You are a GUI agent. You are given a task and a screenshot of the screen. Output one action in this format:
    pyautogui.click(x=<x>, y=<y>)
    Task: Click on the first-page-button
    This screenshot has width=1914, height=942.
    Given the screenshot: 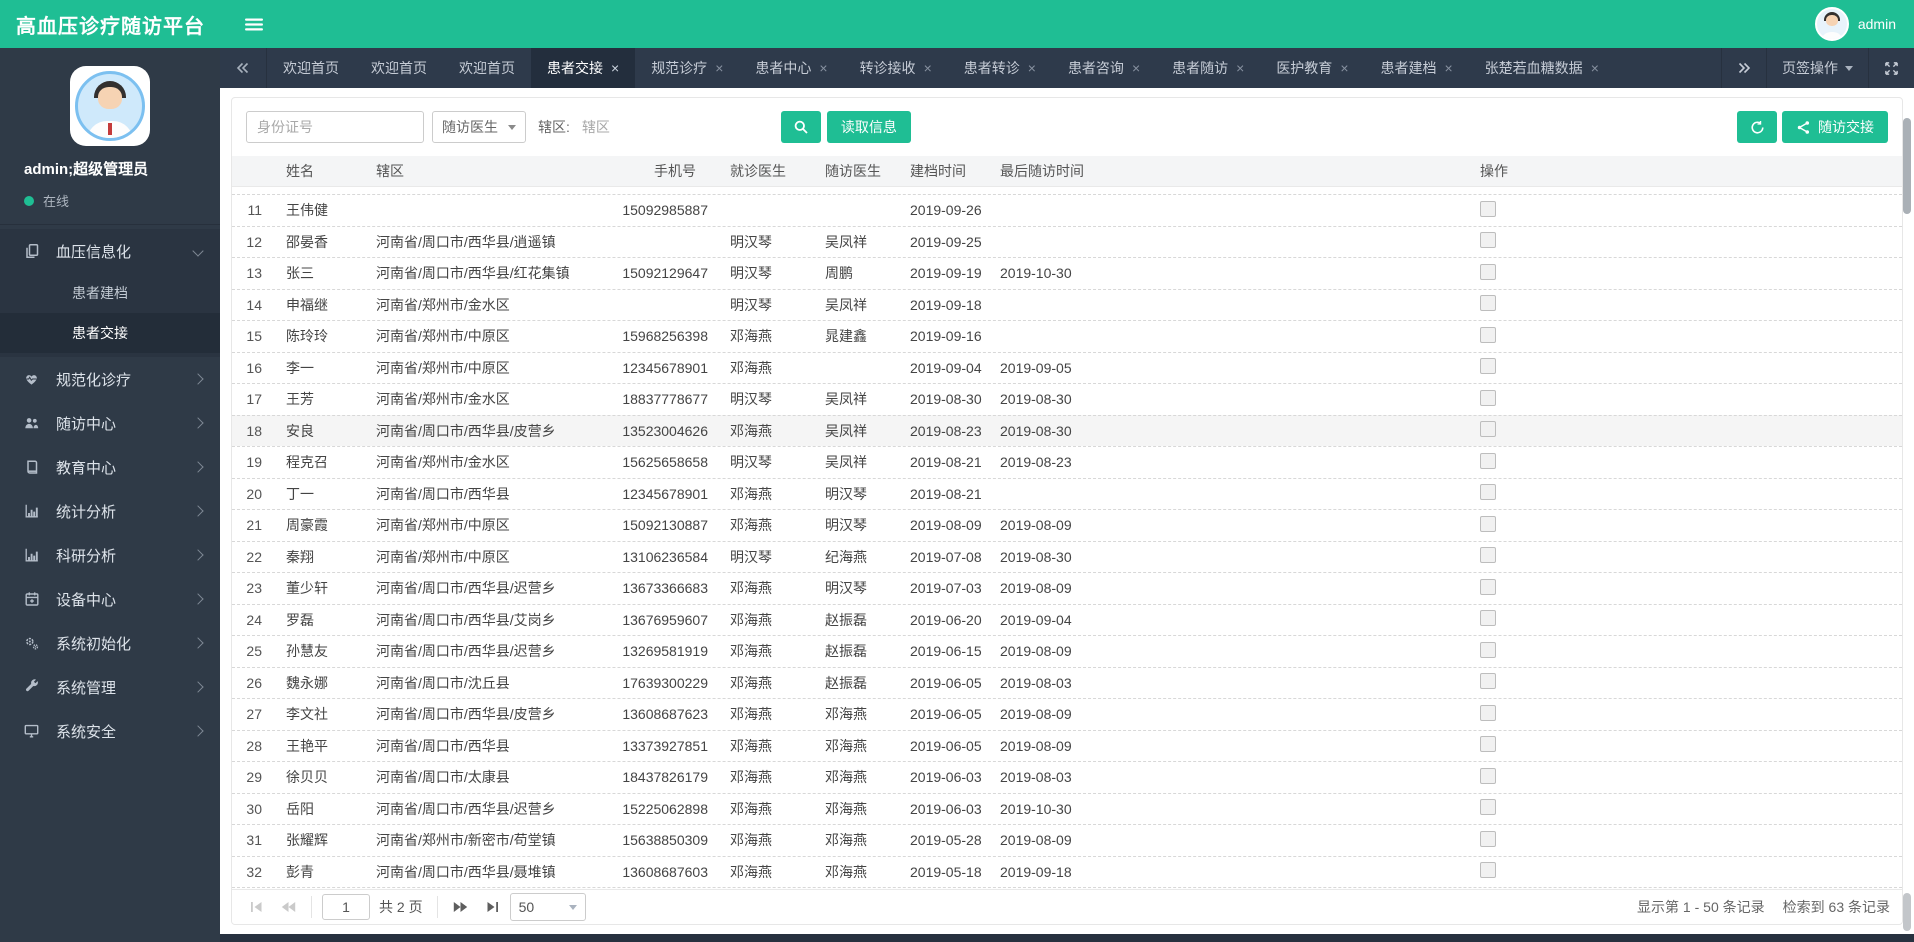 What is the action you would take?
    pyautogui.click(x=257, y=907)
    